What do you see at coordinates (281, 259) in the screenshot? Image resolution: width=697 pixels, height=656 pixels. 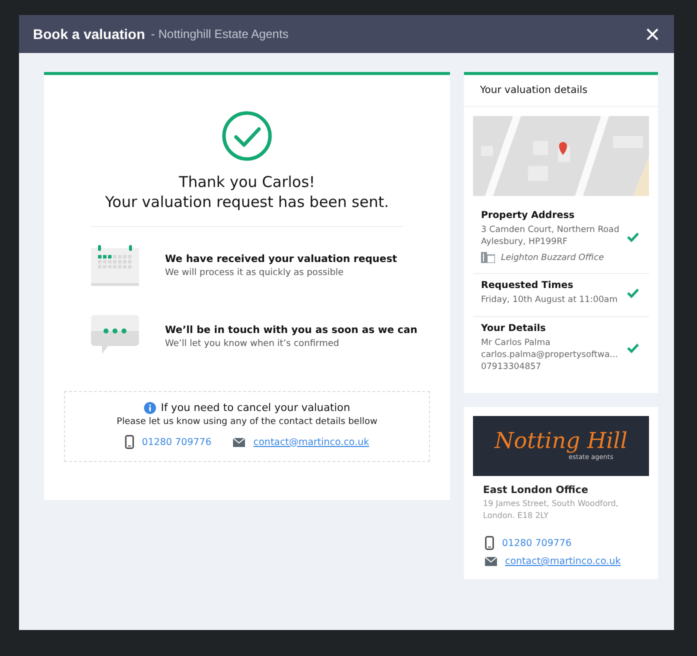 I see `step-title: We have received your valuation request` at bounding box center [281, 259].